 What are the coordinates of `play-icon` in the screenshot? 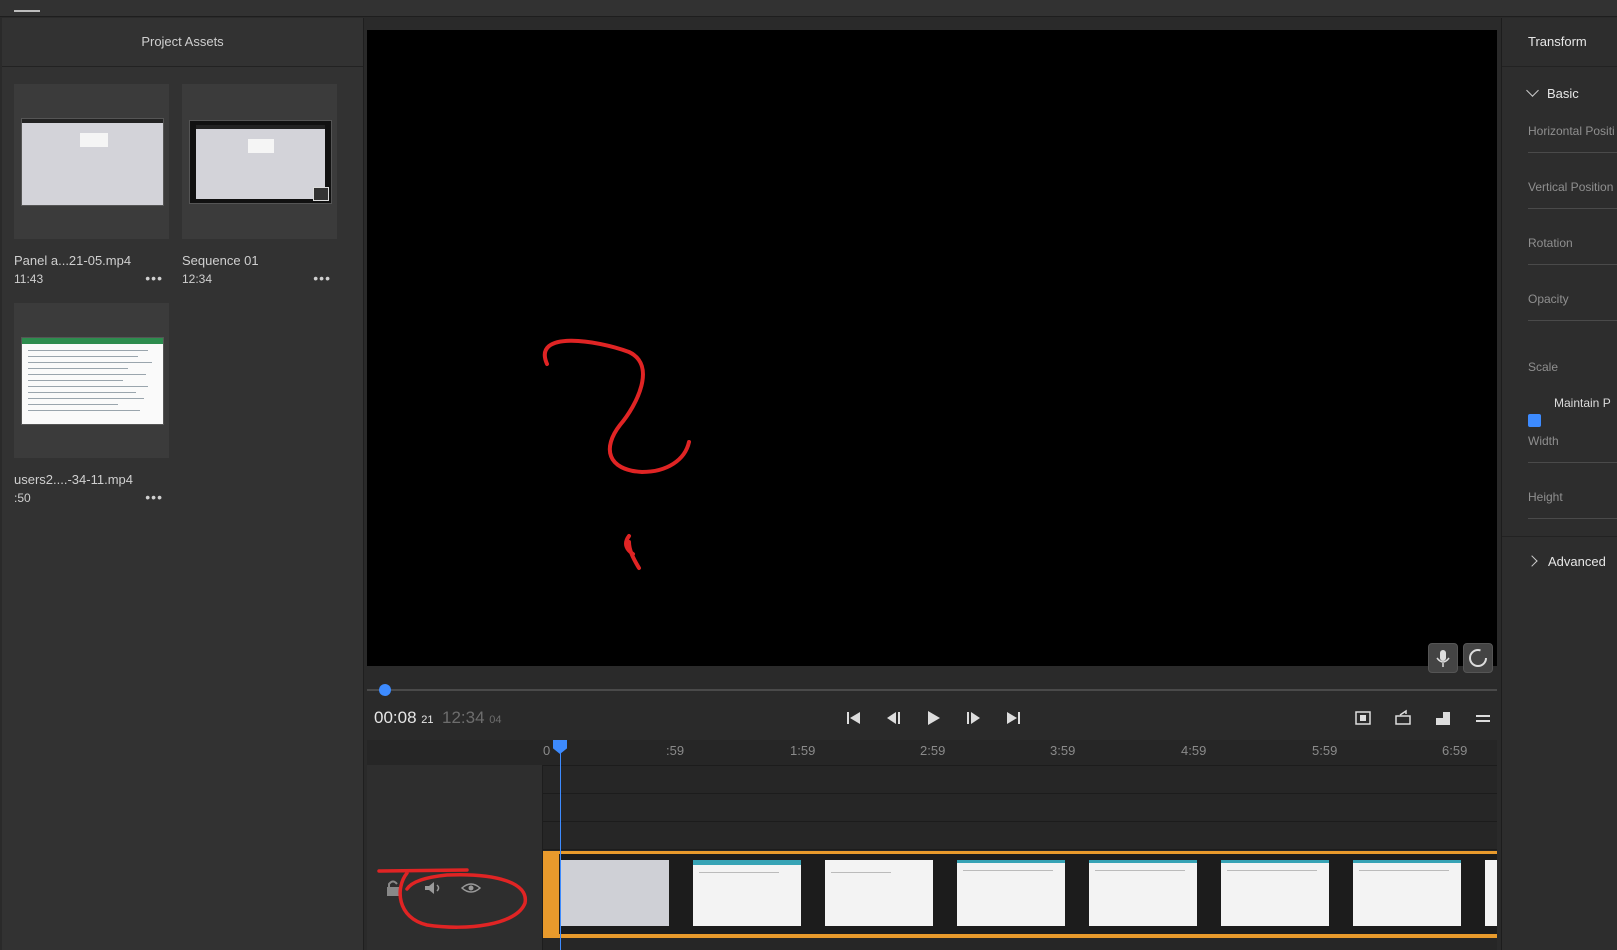 It's located at (933, 718).